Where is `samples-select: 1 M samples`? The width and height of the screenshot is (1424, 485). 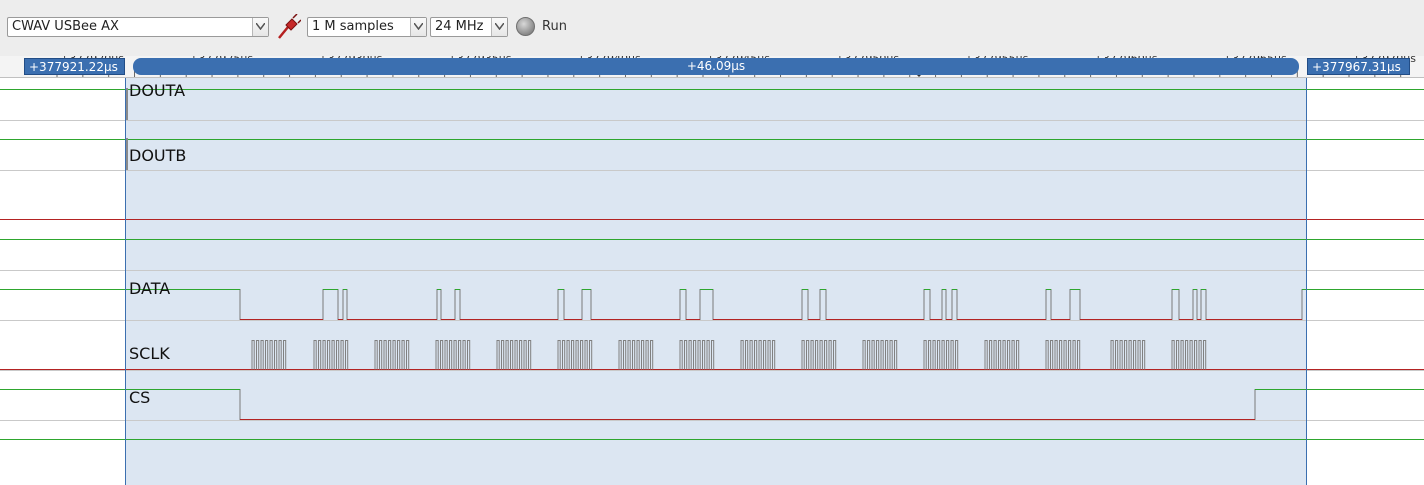
samples-select: 1 M samples is located at coordinates (367, 27).